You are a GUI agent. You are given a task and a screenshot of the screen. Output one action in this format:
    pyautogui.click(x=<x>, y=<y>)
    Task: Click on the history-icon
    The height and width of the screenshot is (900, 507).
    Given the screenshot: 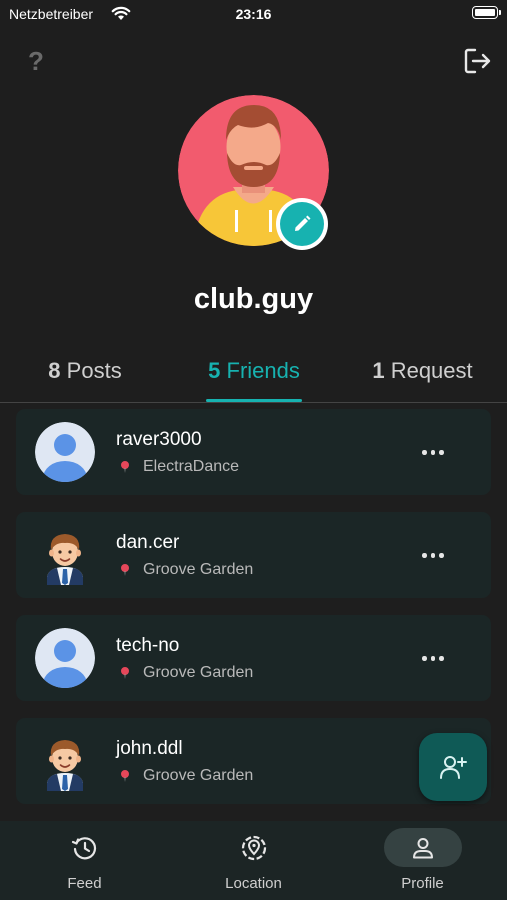 What is the action you would take?
    pyautogui.click(x=83, y=848)
    